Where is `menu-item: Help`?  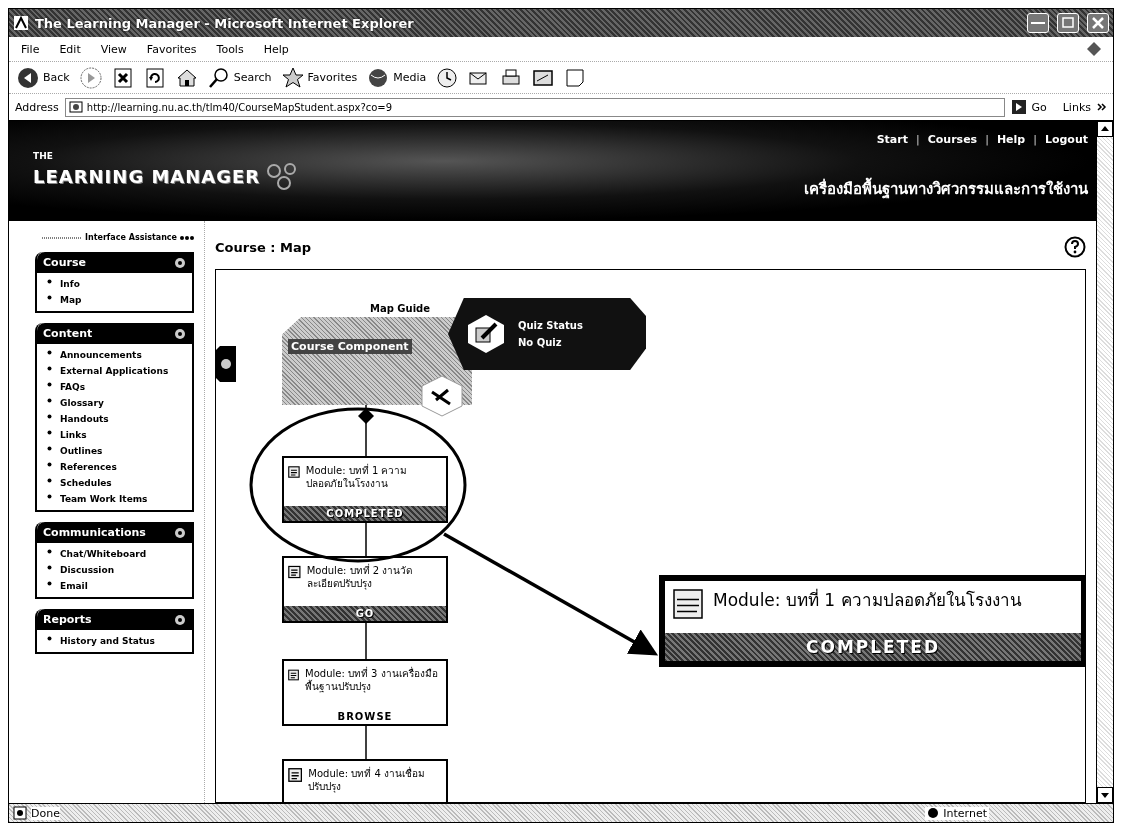
menu-item: Help is located at coordinates (276, 49).